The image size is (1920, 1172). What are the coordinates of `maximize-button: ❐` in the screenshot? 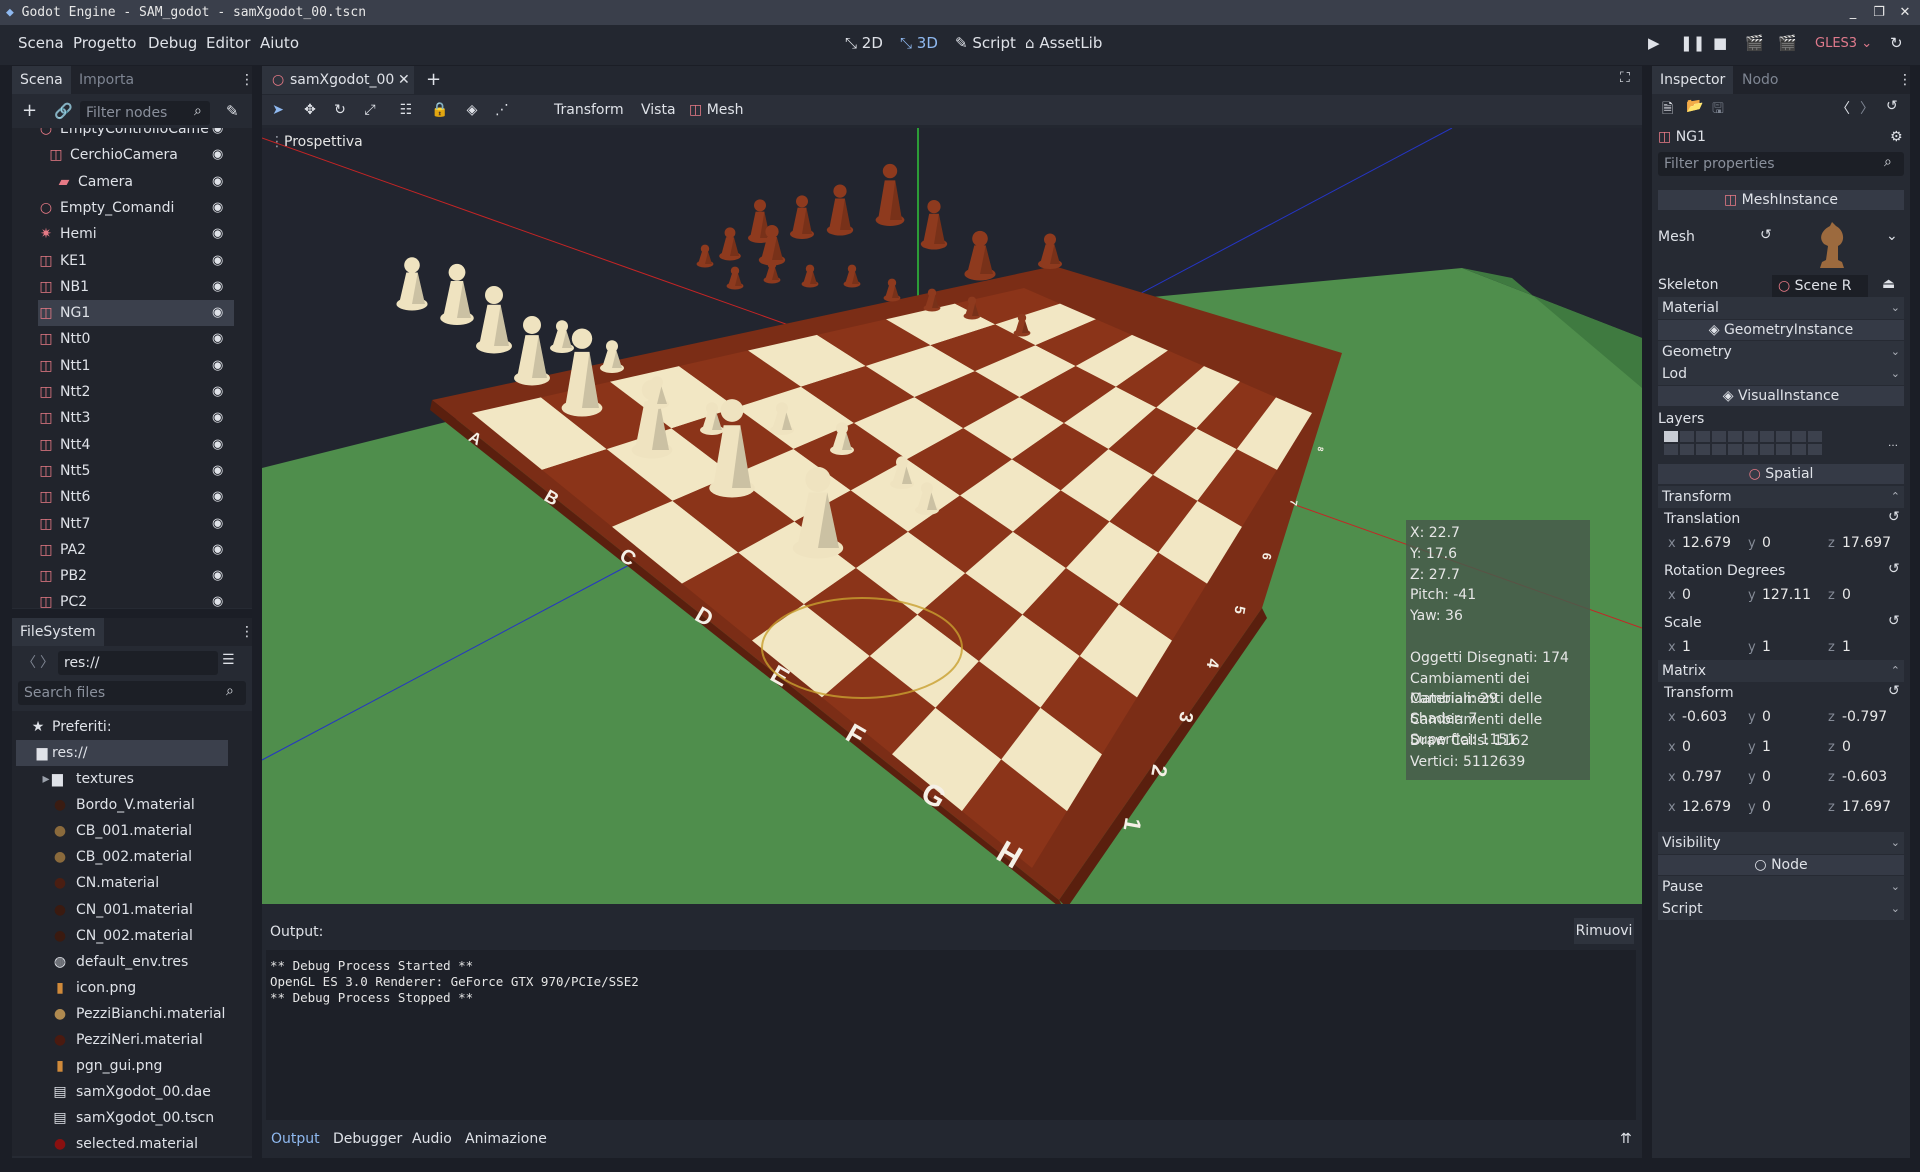 It's located at (1879, 12).